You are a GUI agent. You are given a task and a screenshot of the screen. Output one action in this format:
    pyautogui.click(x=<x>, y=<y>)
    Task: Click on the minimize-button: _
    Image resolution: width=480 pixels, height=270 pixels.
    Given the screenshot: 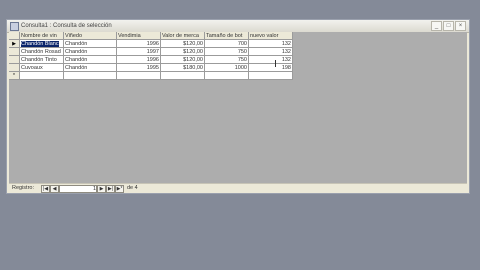 What is the action you would take?
    pyautogui.click(x=436, y=26)
    